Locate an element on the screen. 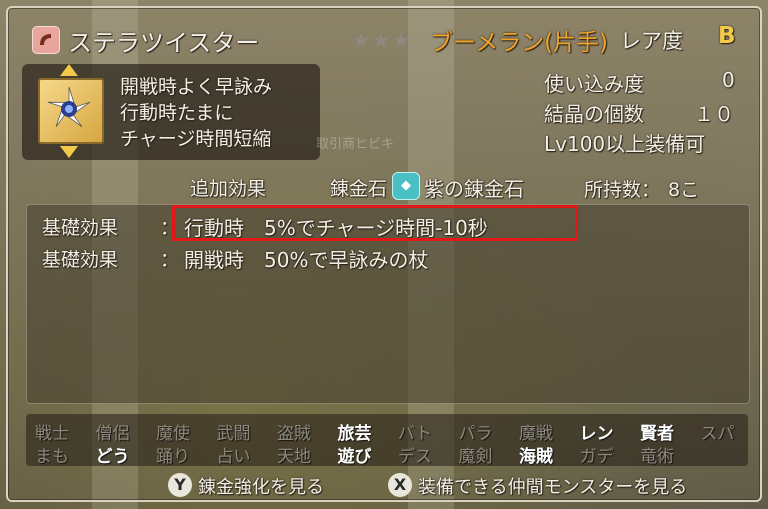 The height and width of the screenshot is (509, 768). job-row2-2: 踊り is located at coordinates (173, 457).